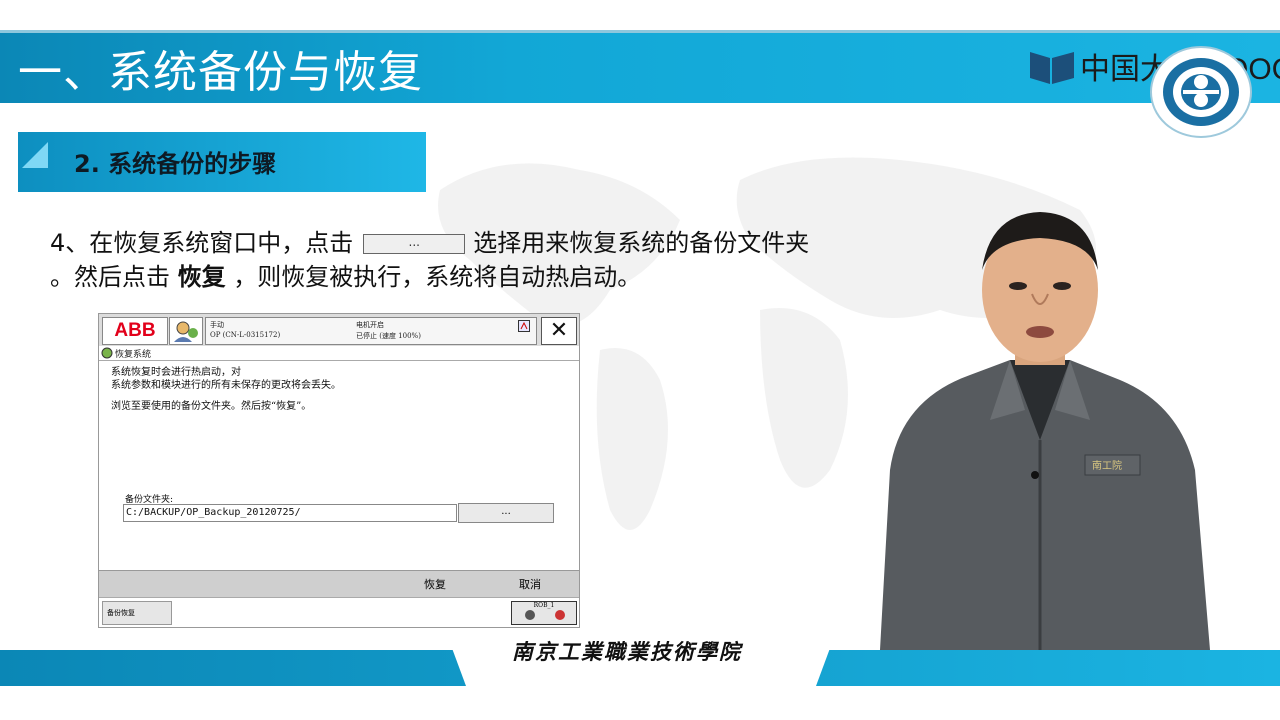 Image resolution: width=1280 pixels, height=720 pixels. What do you see at coordinates (339, 612) in the screenshot?
I see `abb-taskbar: 备份恢复 ROB_1` at bounding box center [339, 612].